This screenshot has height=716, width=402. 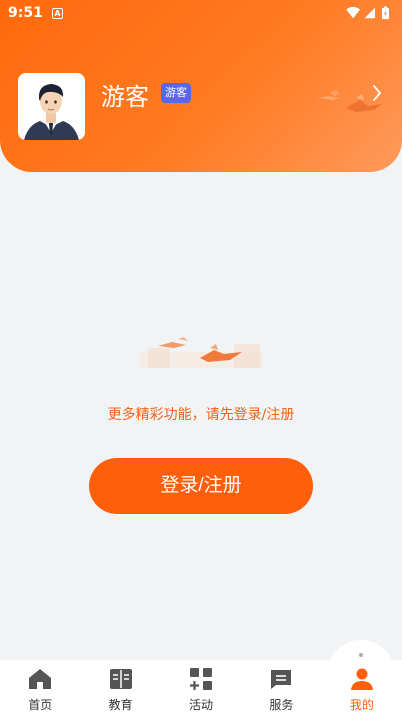 What do you see at coordinates (201, 352) in the screenshot?
I see `empty-state-illustration` at bounding box center [201, 352].